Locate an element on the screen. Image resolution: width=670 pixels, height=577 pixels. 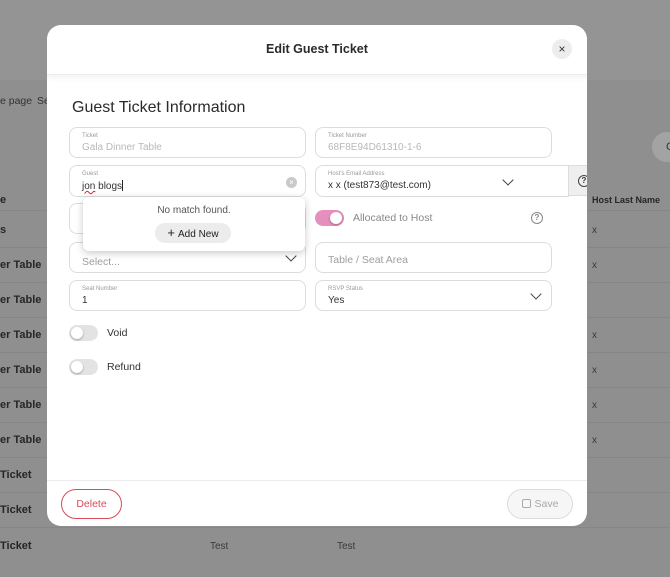
save-button: Save is located at coordinates (540, 504).